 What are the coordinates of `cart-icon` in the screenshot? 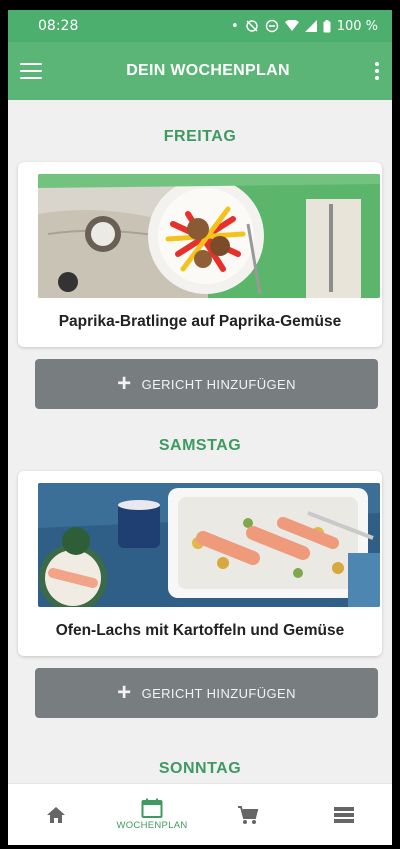 It's located at (248, 814).